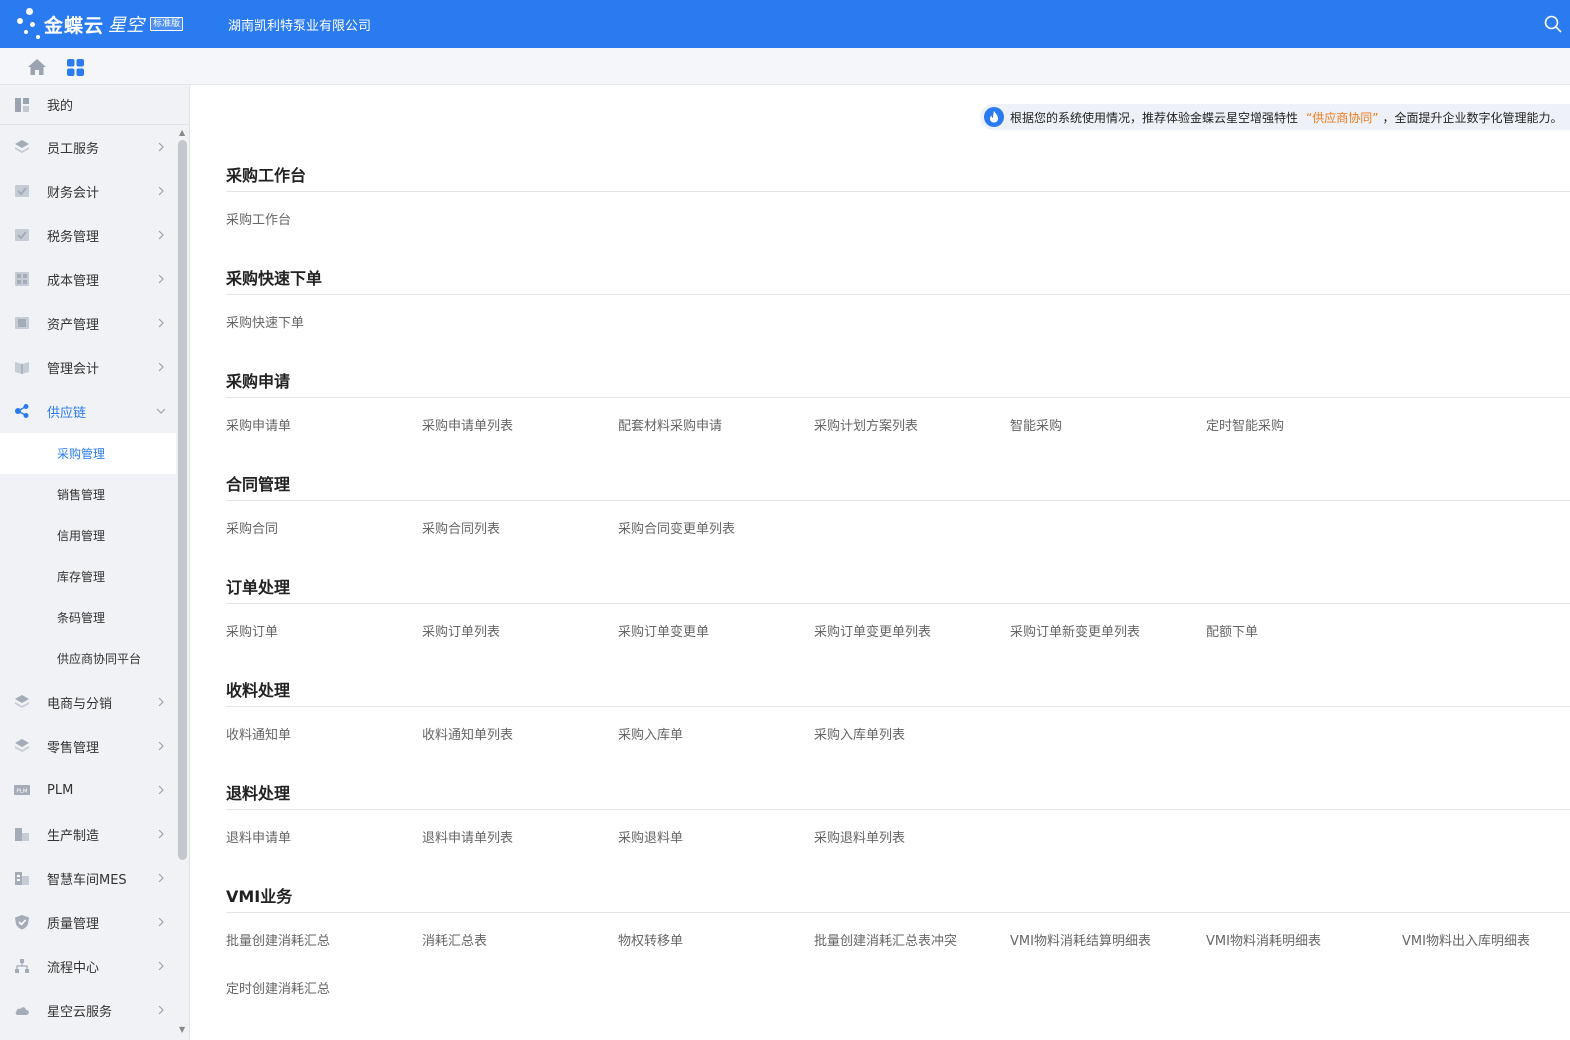 The image size is (1570, 1040). What do you see at coordinates (75, 67) in the screenshot?
I see `apps-grid-icon` at bounding box center [75, 67].